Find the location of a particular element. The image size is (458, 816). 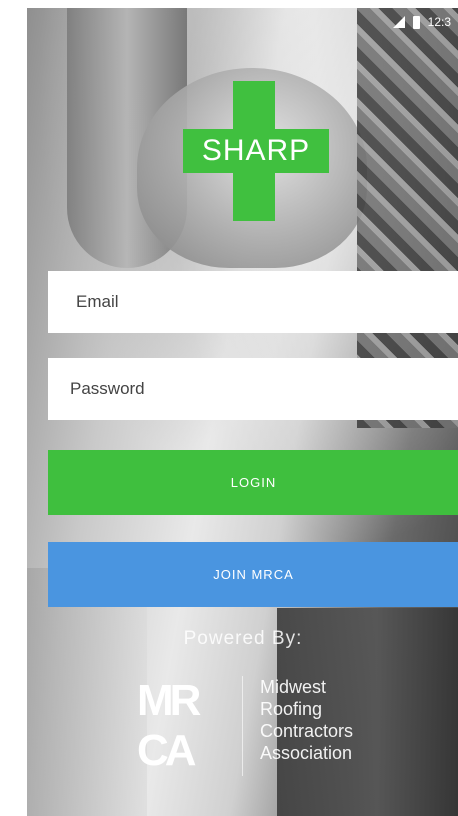

mrca-logo-mark: MR CA is located at coordinates (177, 728).